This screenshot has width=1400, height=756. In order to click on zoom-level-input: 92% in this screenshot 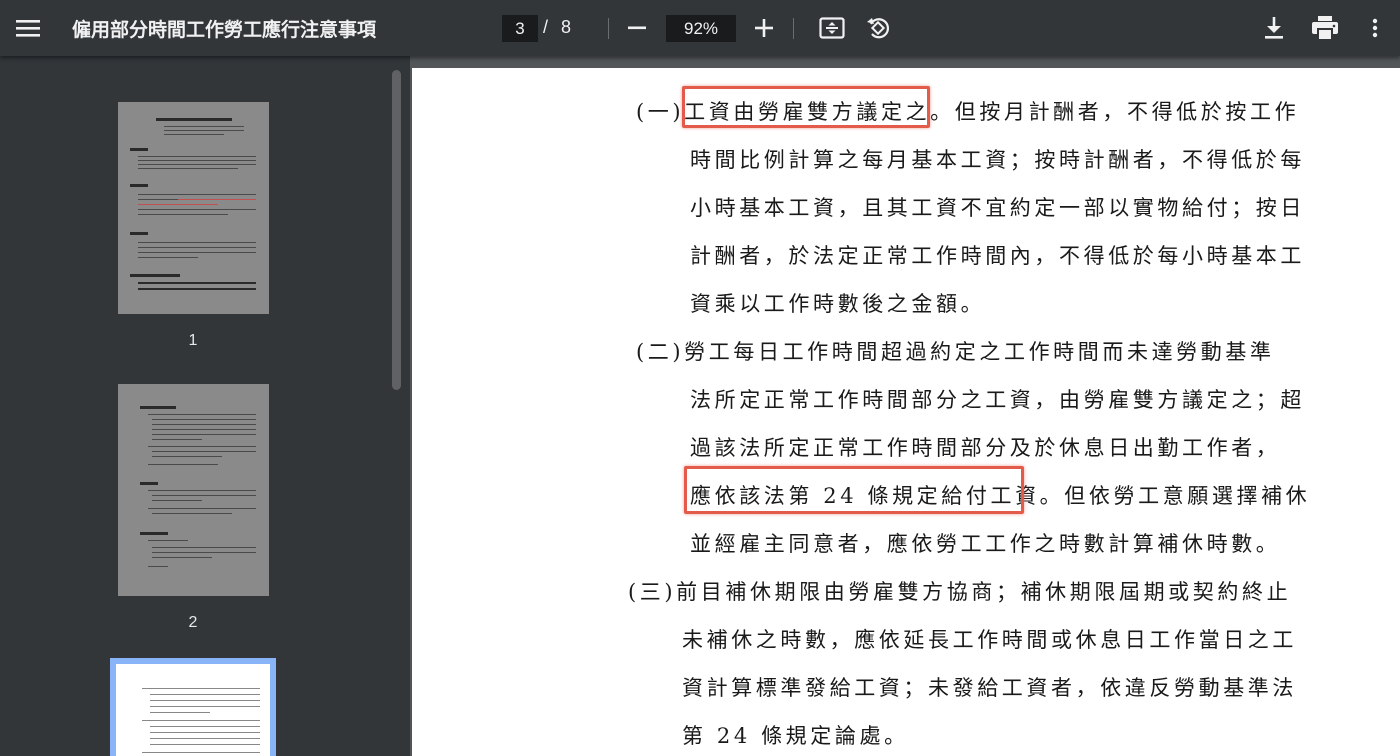, I will do `click(701, 28)`.